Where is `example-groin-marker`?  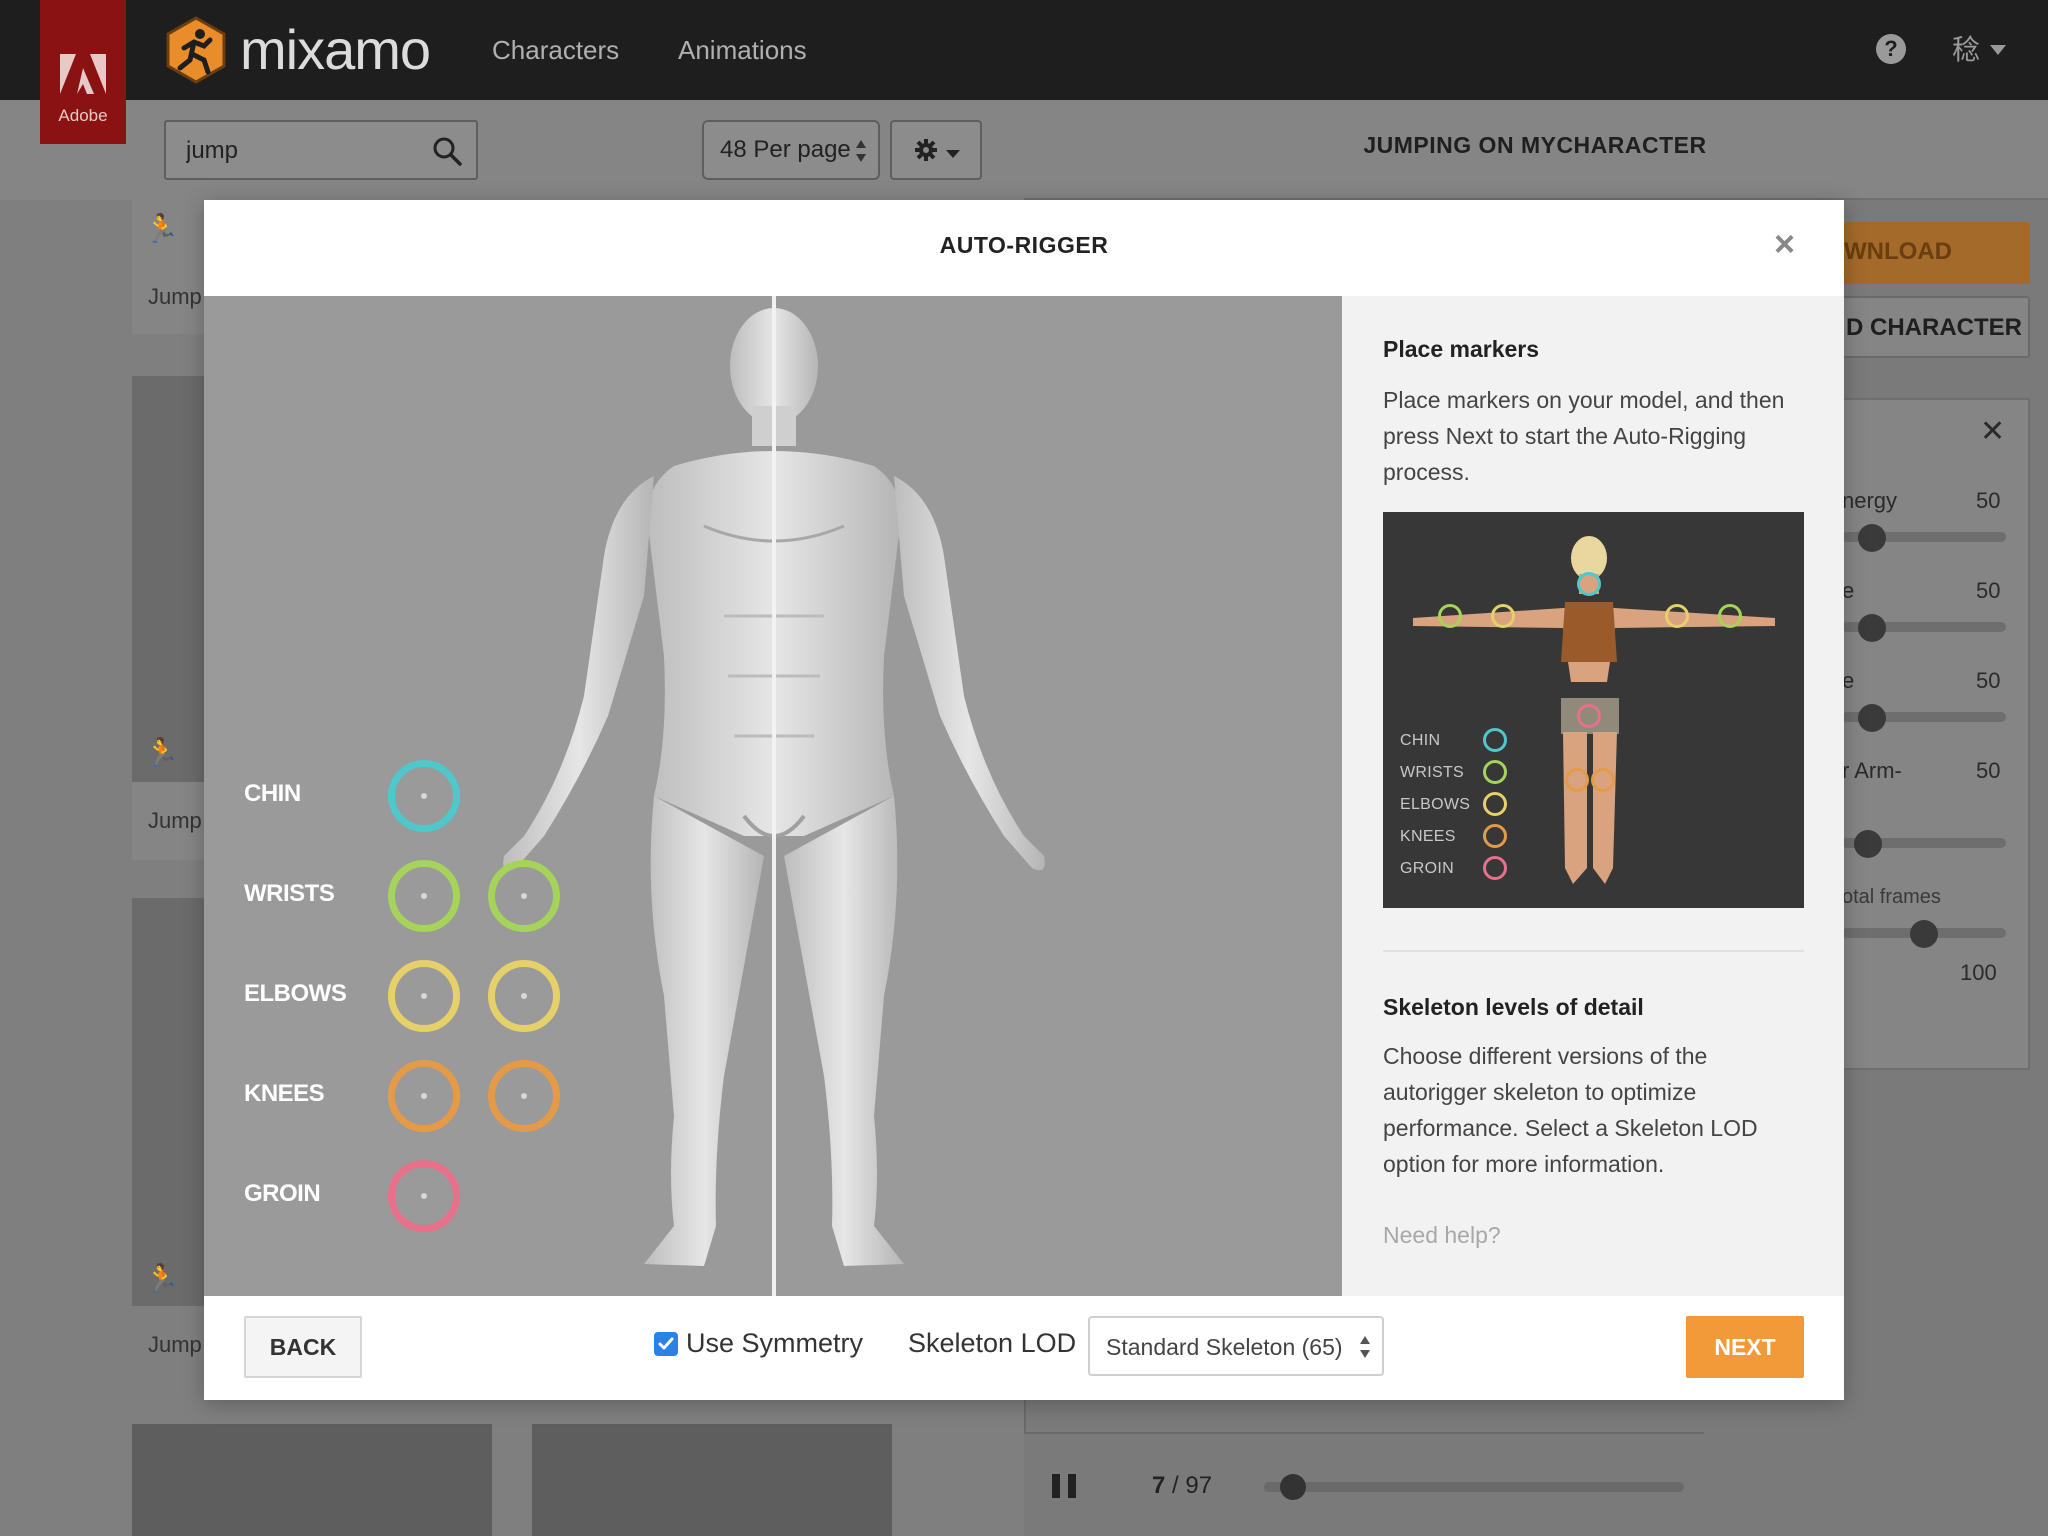 example-groin-marker is located at coordinates (1589, 716).